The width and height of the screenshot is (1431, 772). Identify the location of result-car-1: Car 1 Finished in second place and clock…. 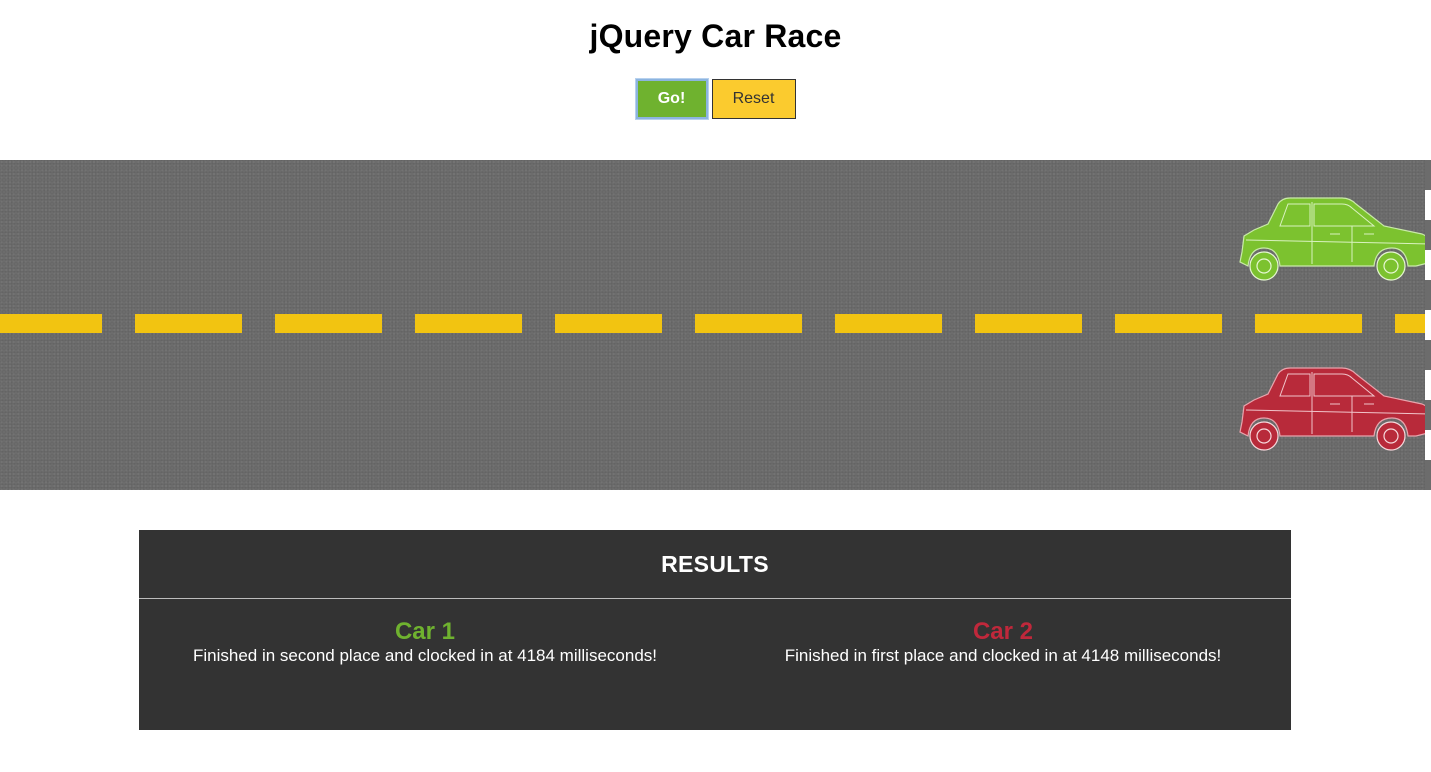
(425, 633).